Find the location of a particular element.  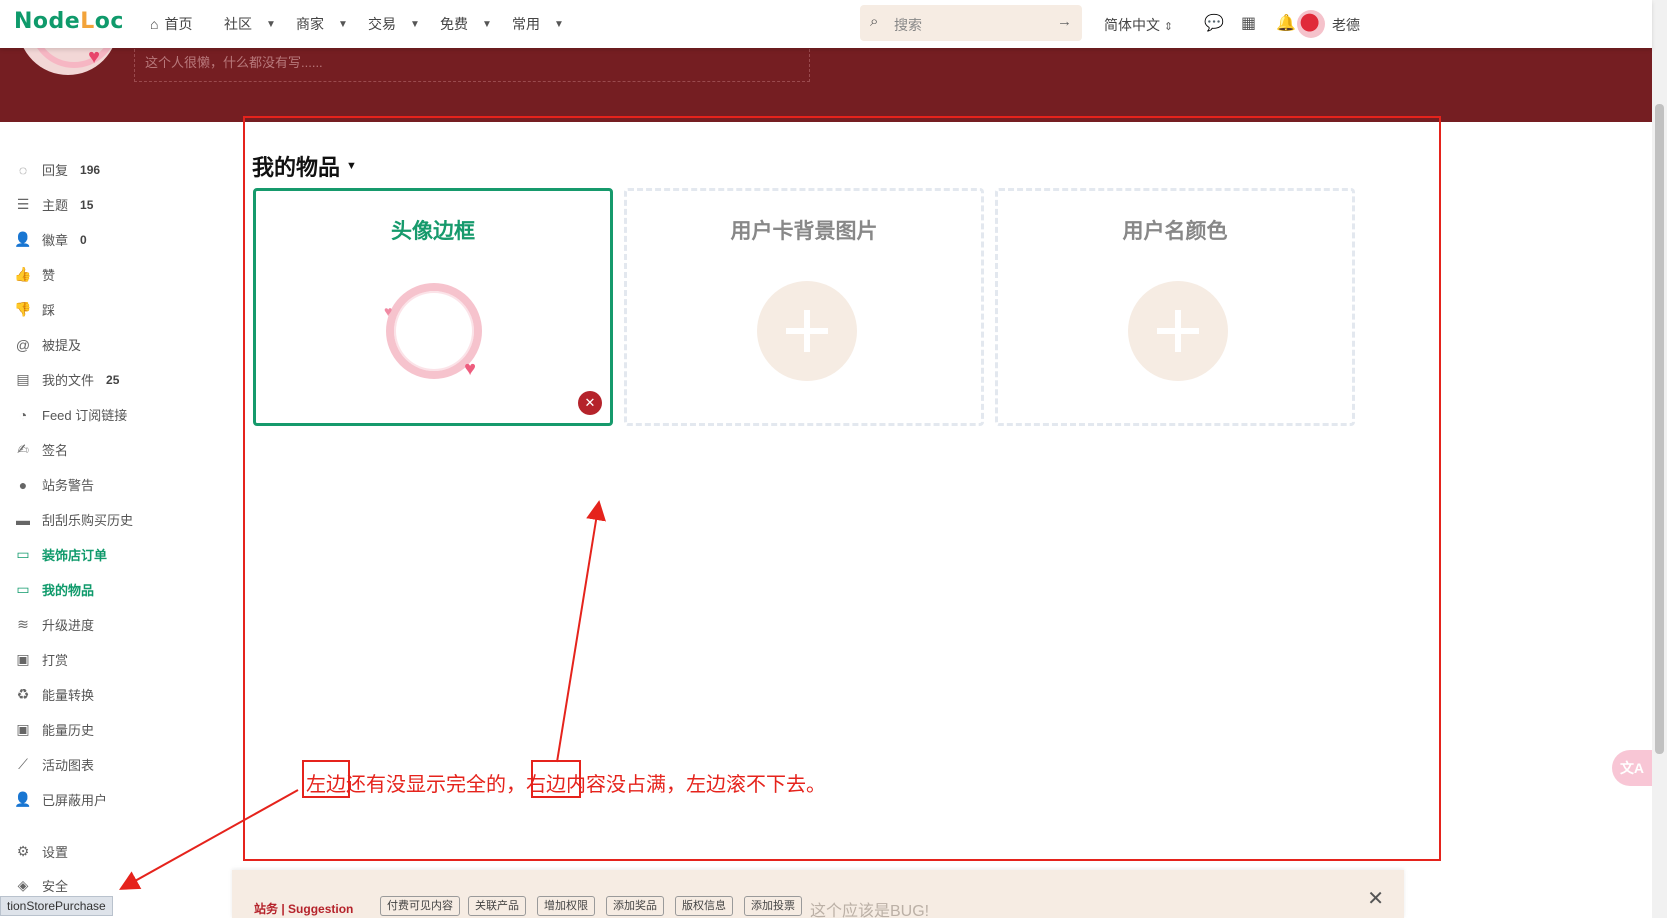

sidebar-item-files: ▤ 我的文件 25 is located at coordinates (66, 379).